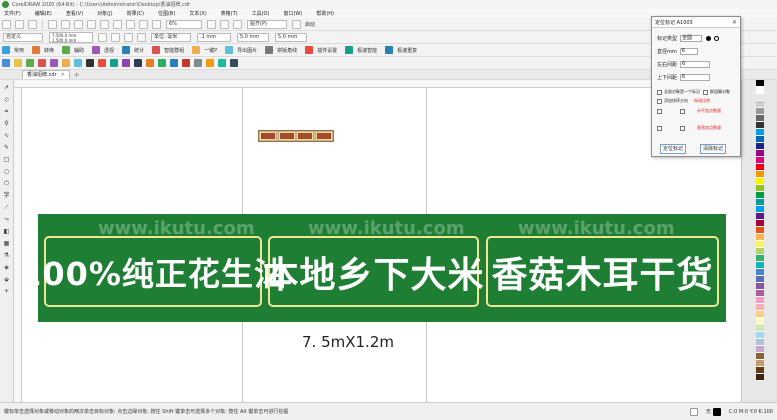 The height and width of the screenshot is (420, 777). What do you see at coordinates (7, 100) in the screenshot?
I see `shape-tool-icon: ◇` at bounding box center [7, 100].